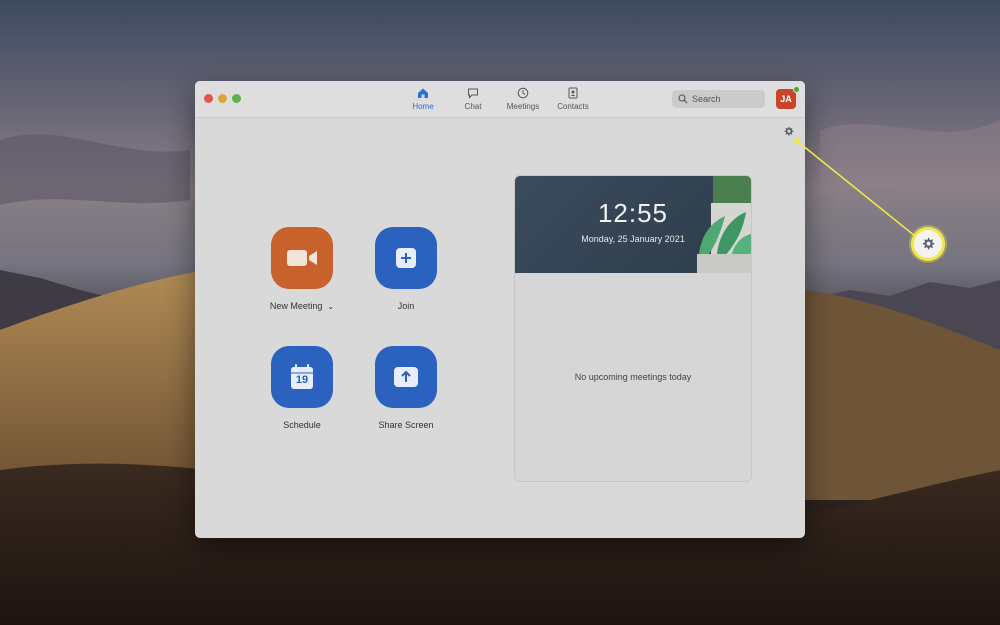 The width and height of the screenshot is (1000, 625). Describe the element at coordinates (473, 101) in the screenshot. I see `tab-chat: Chat` at that location.